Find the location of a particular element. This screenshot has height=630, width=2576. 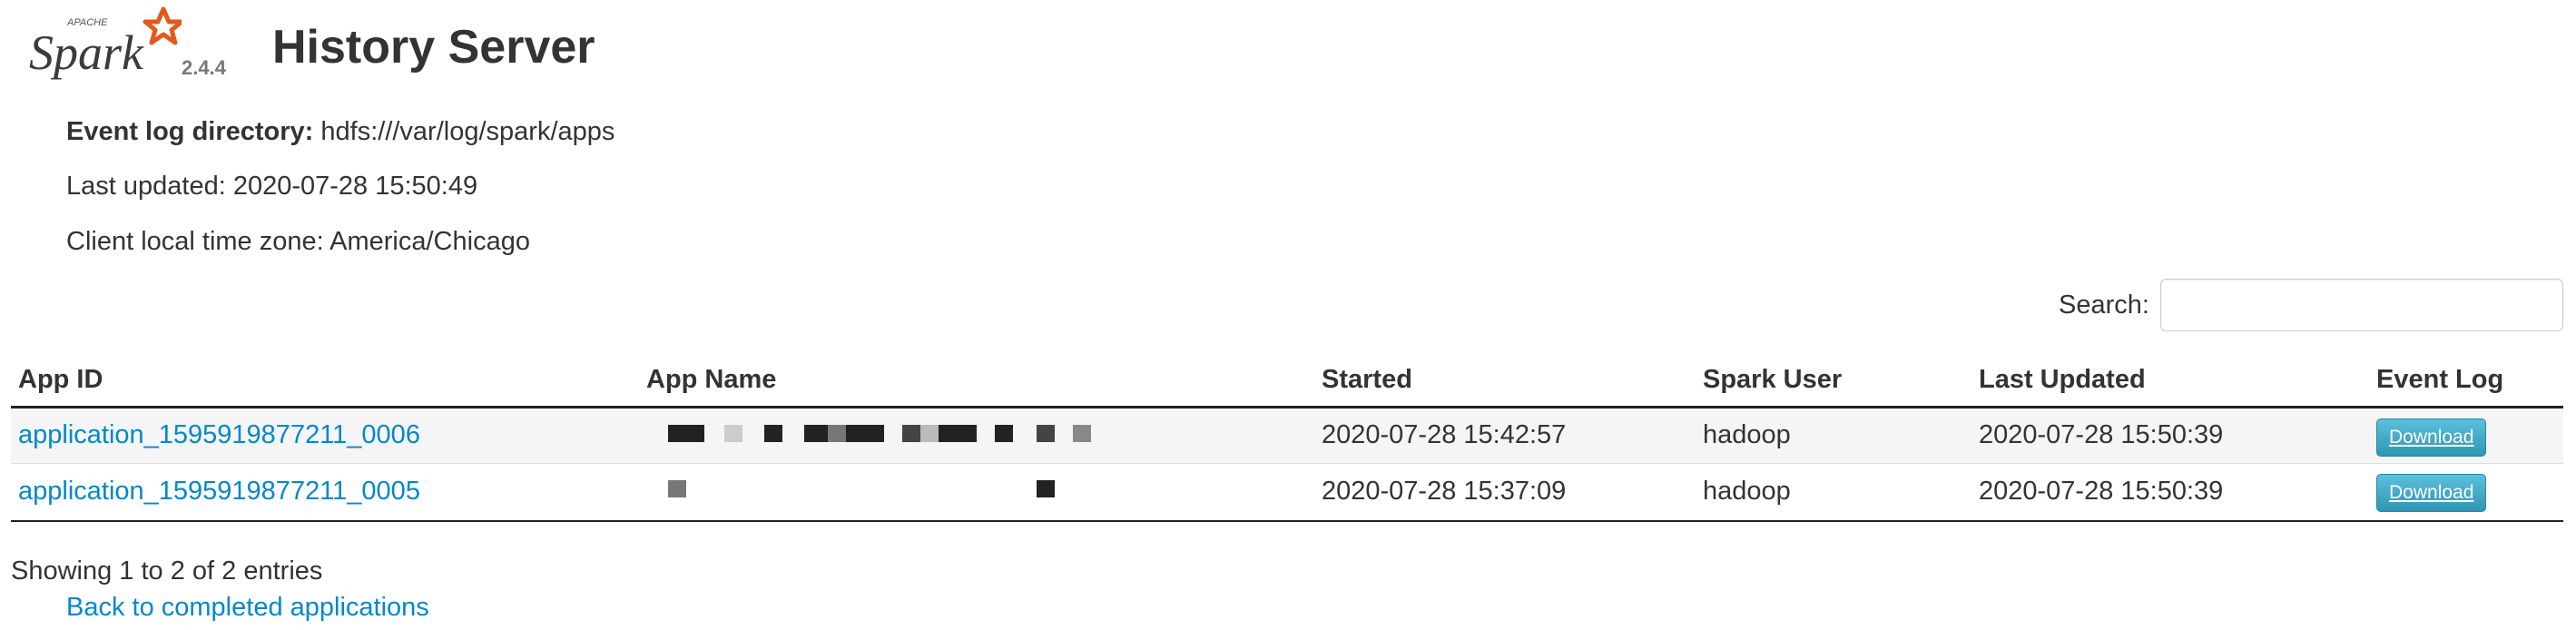

last-updated: Last updated: 2020-07-28 15:50:49 is located at coordinates (272, 187).